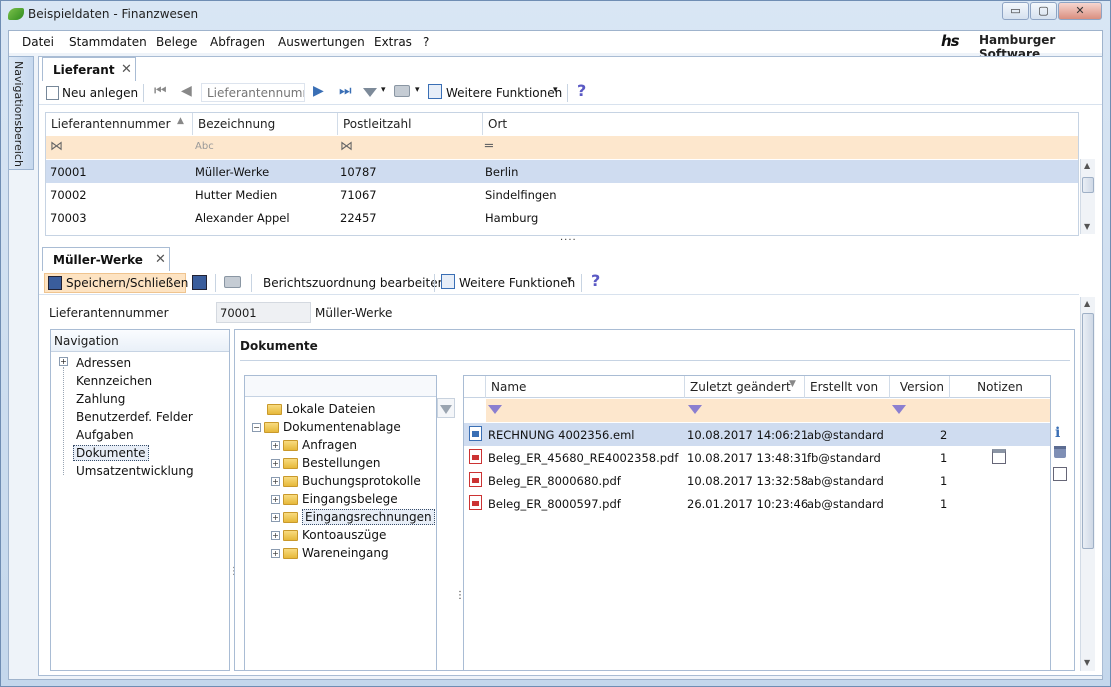  Describe the element at coordinates (489, 146) in the screenshot. I see `filter-equals-icon: ═` at that location.